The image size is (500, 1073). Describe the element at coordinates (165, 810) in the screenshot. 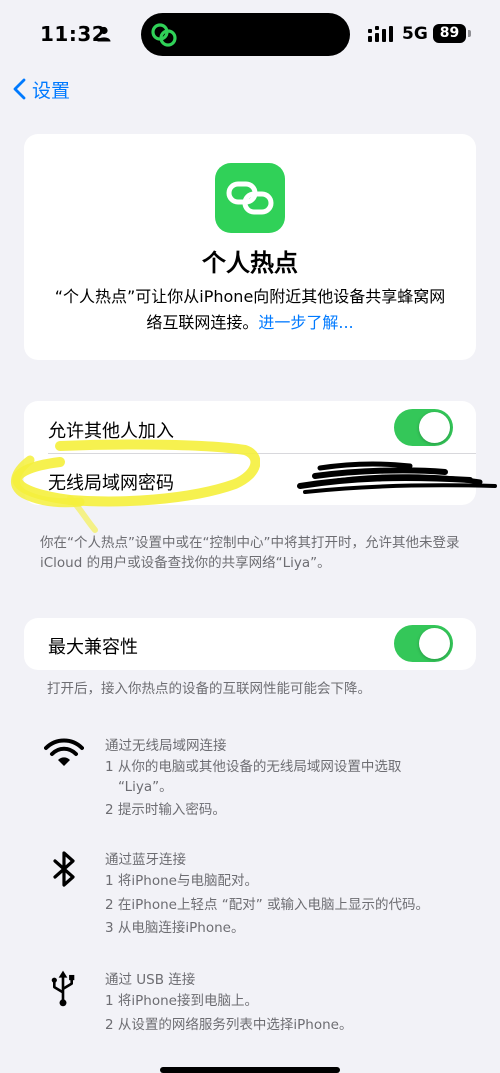

I see `wifi-step-2: 2 提示时输入密码。` at that location.